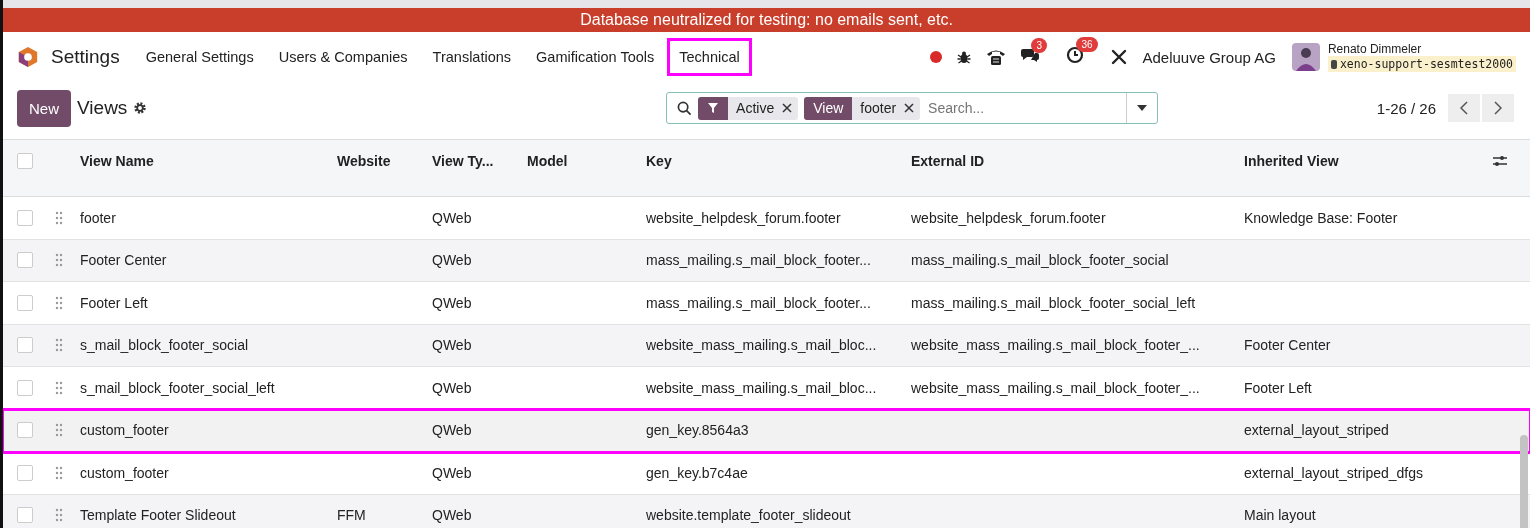  What do you see at coordinates (351, 515) in the screenshot?
I see `table-cell: FFM` at bounding box center [351, 515].